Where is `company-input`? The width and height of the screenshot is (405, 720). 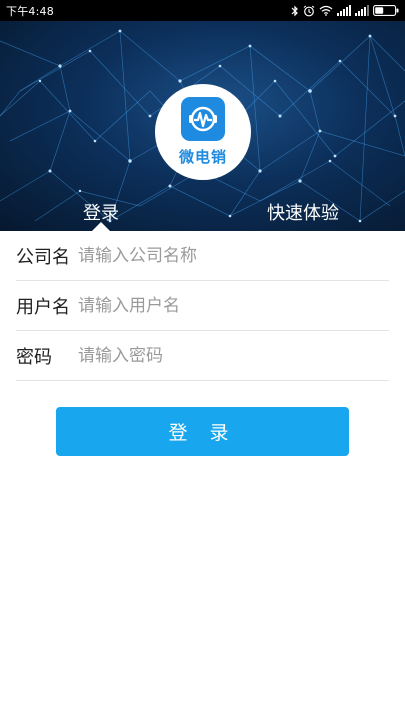
company-input is located at coordinates (223, 255).